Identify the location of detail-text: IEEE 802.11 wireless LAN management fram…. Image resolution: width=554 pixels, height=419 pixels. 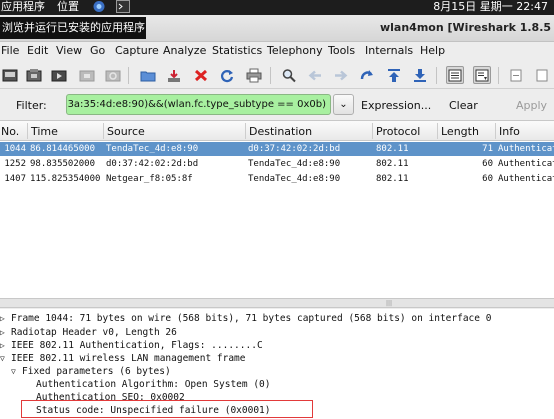
(128, 358).